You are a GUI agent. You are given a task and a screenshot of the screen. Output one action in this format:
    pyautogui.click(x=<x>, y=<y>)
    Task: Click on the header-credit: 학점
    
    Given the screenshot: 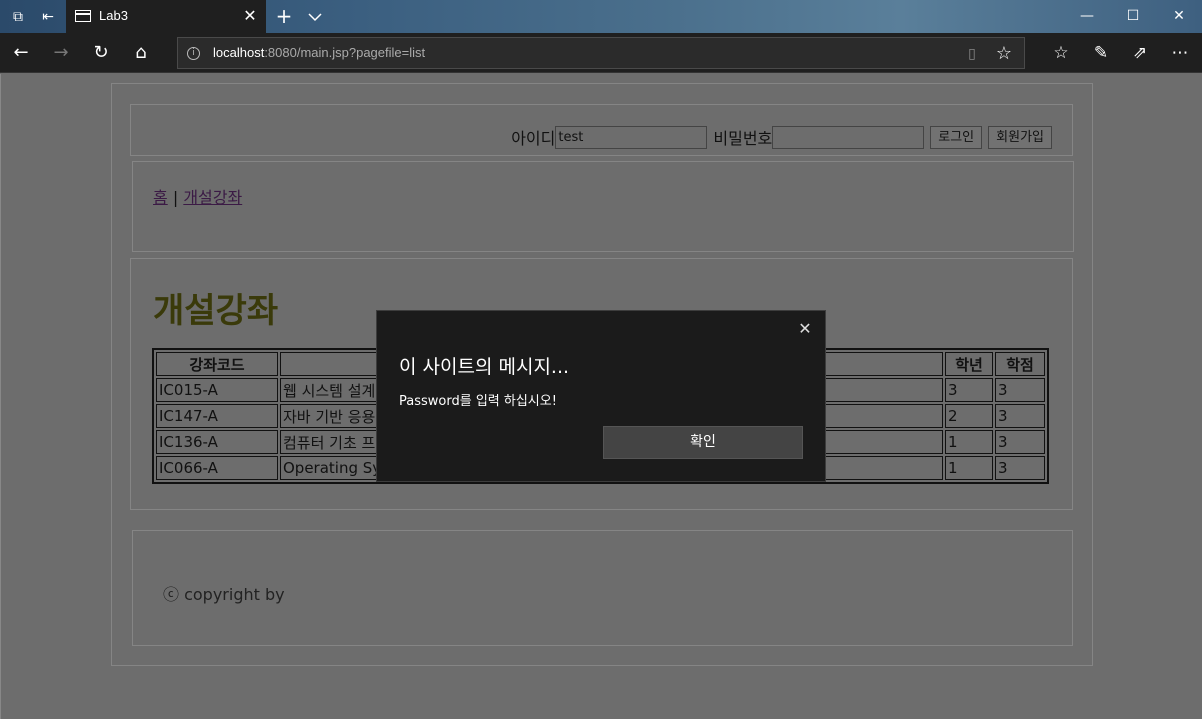 What is the action you would take?
    pyautogui.click(x=1020, y=364)
    